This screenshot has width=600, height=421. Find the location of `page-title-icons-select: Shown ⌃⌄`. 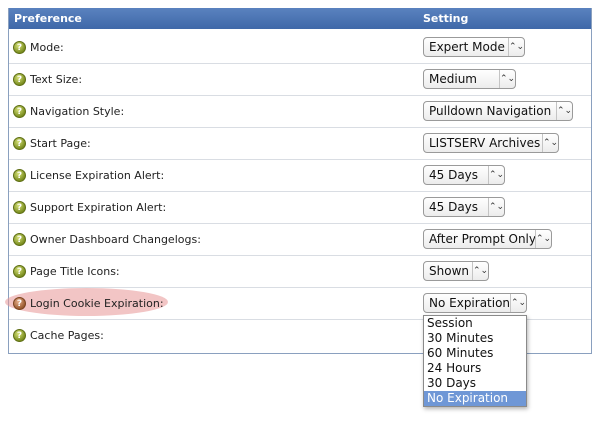

page-title-icons-select: Shown ⌃⌄ is located at coordinates (456, 271).